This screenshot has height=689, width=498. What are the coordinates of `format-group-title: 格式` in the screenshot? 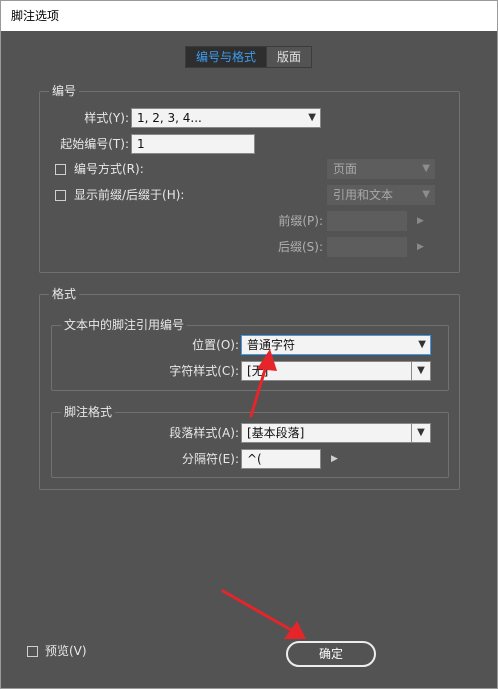 It's located at (64, 294).